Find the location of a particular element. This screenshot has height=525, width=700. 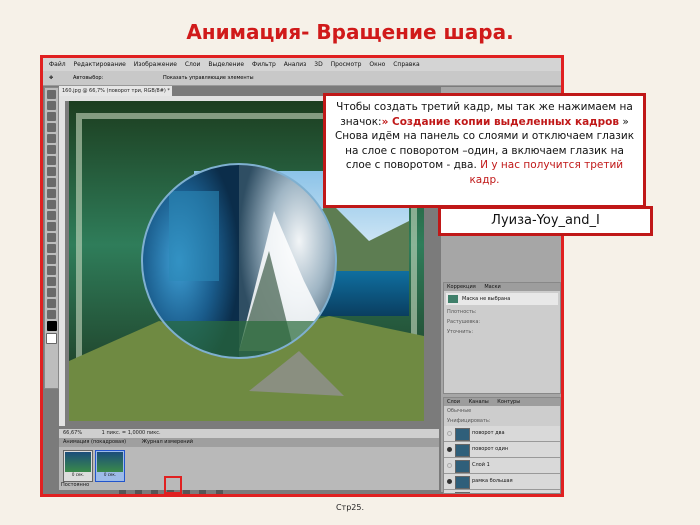

zoom-tool-icon is located at coordinates (51, 314).